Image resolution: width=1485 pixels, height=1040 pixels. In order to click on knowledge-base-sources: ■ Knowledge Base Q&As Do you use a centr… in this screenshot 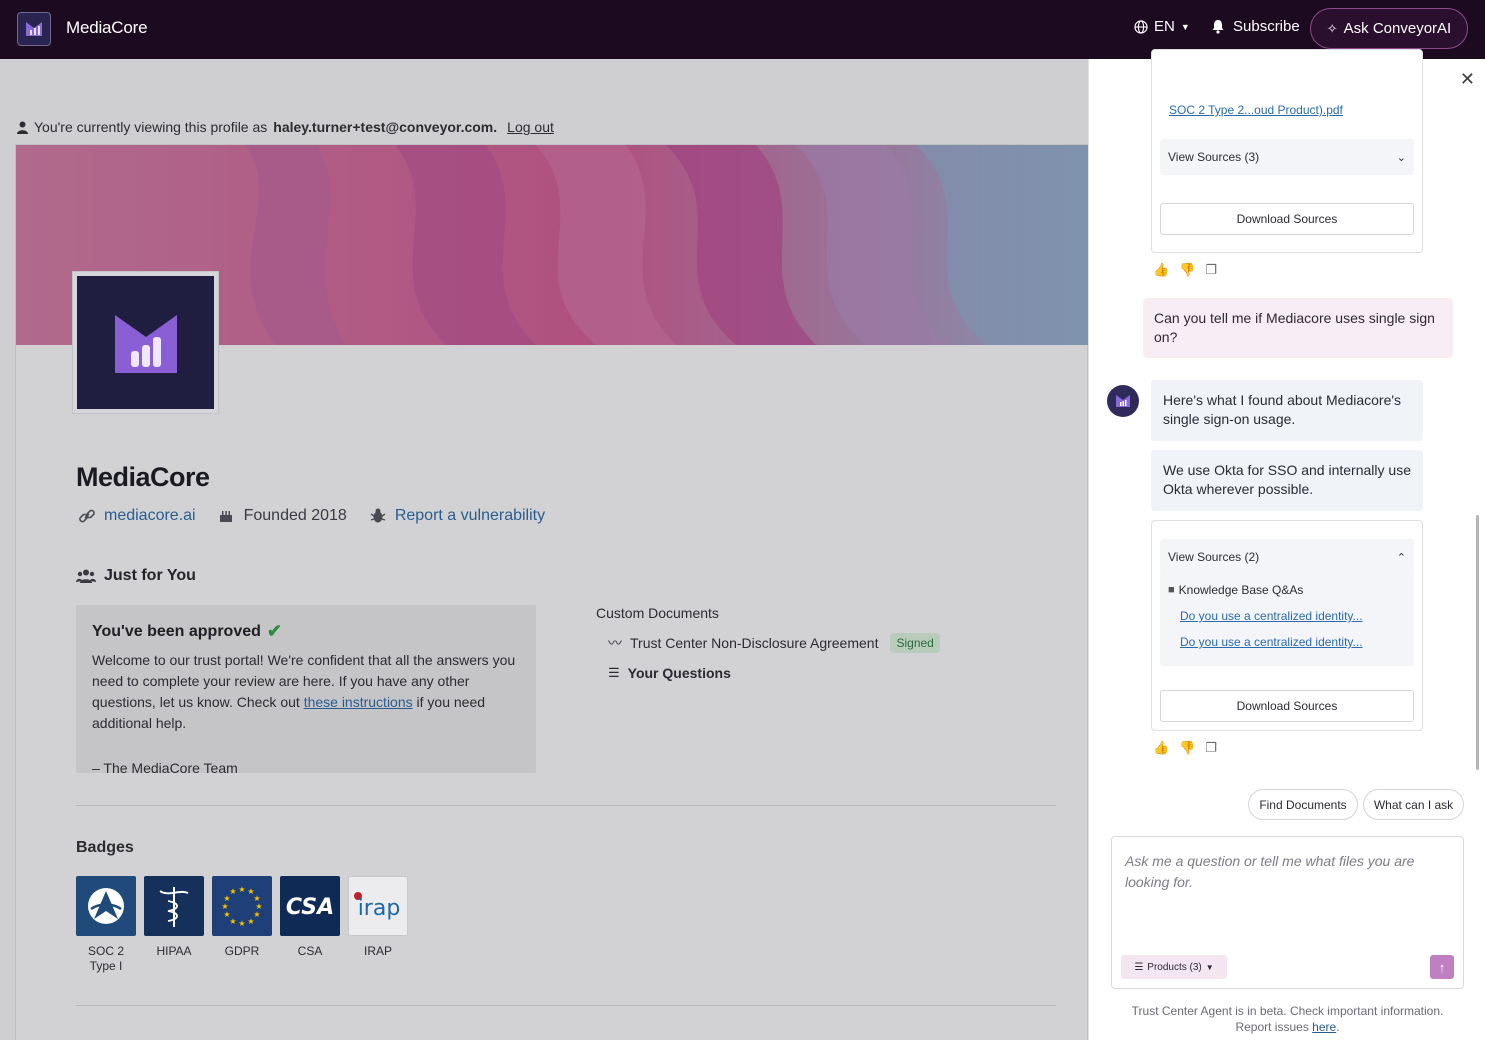, I will do `click(1287, 619)`.